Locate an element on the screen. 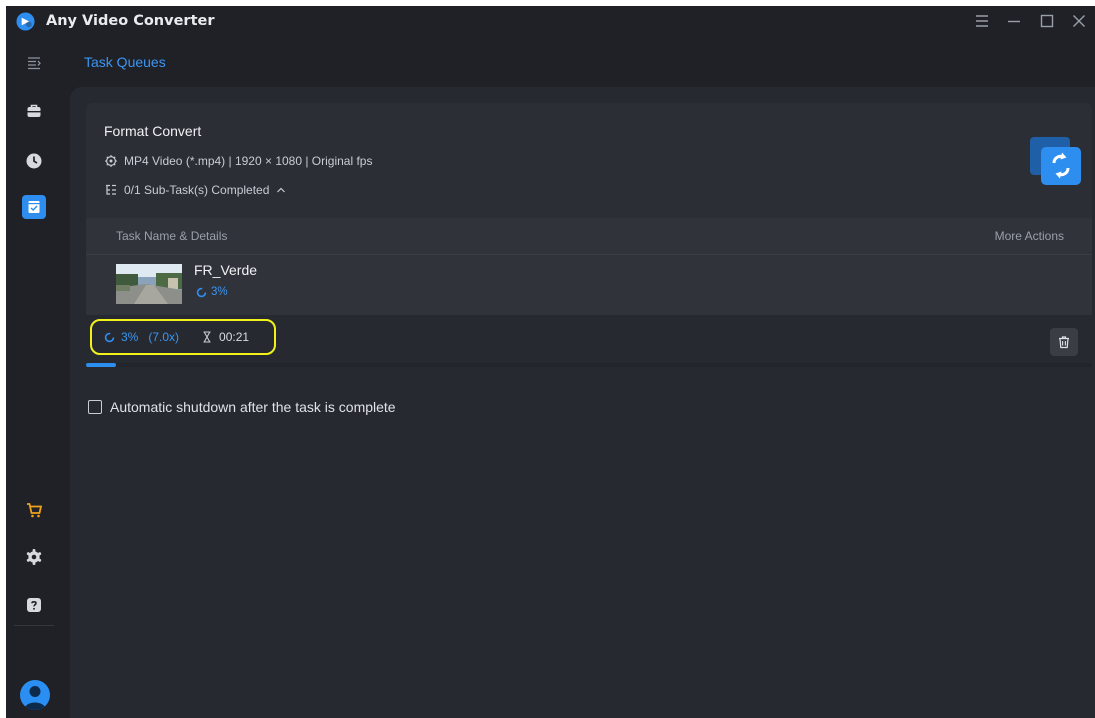  sidebar-item-store is located at coordinates (34, 510).